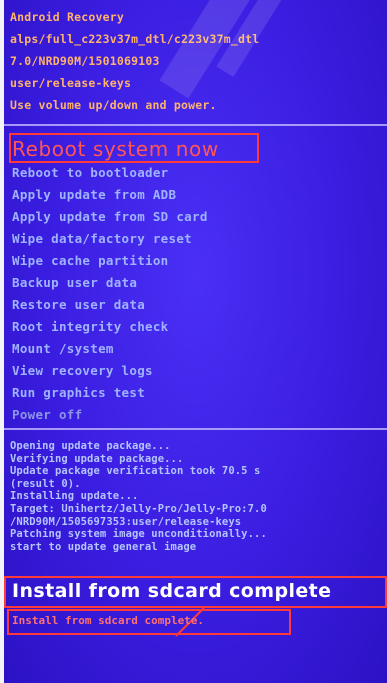 The width and height of the screenshot is (387, 683). What do you see at coordinates (108, 620) in the screenshot?
I see `install-complete-message: Install from sdcard complete.` at bounding box center [108, 620].